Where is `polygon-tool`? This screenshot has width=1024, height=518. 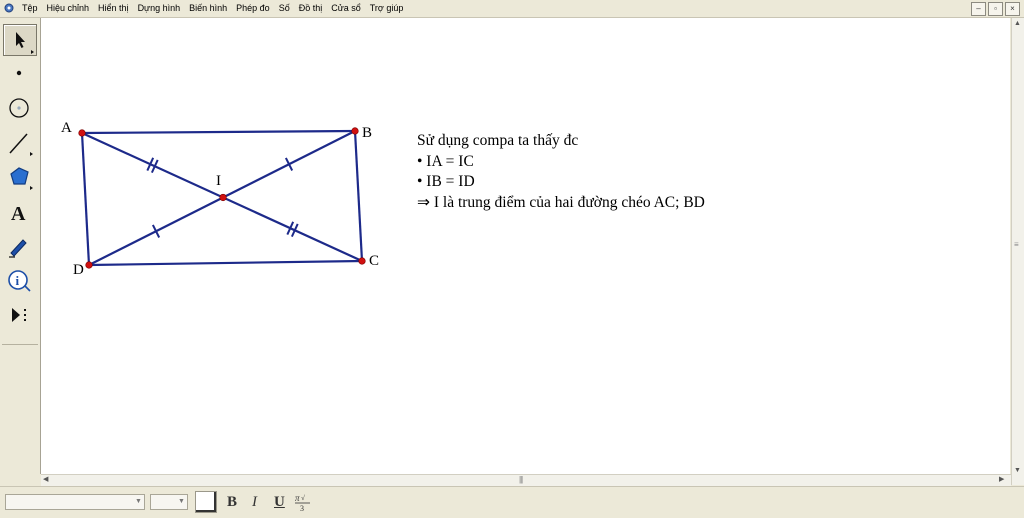
polygon-tool is located at coordinates (19, 177).